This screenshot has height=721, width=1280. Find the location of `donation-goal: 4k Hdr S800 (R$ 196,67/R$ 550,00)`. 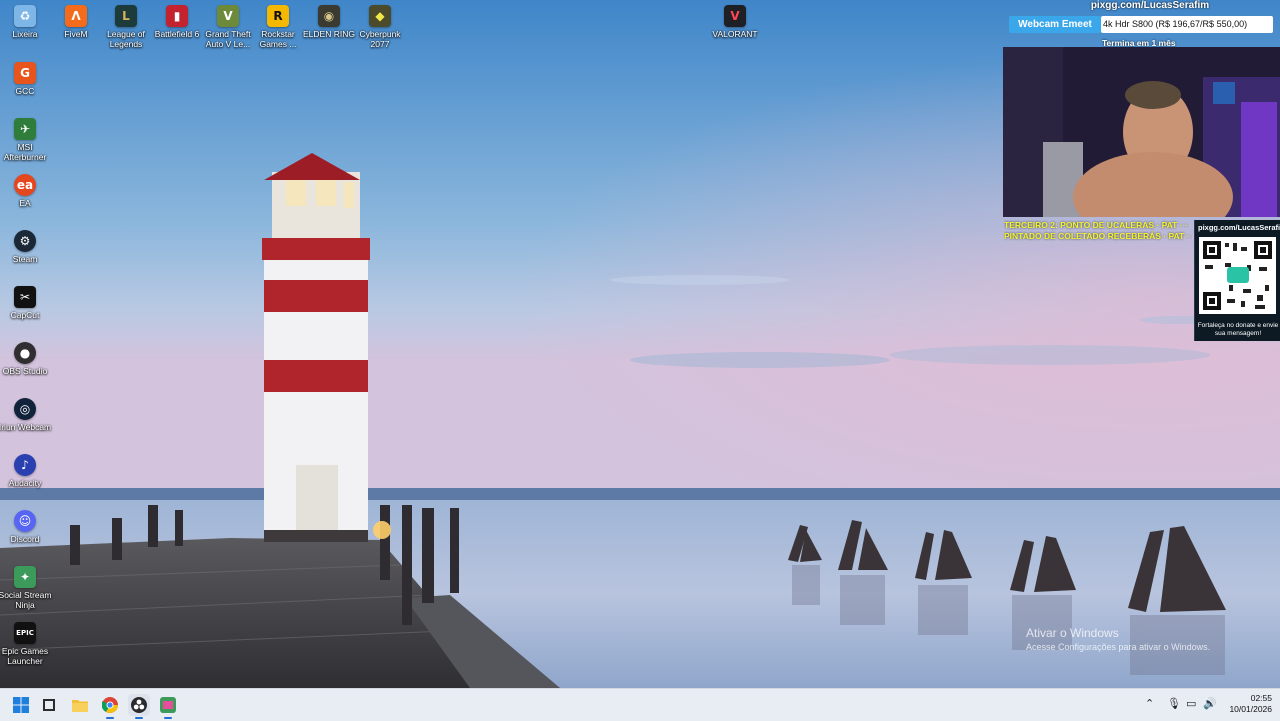

donation-goal: 4k Hdr S800 (R$ 196,67/R$ 550,00) is located at coordinates (1187, 24).